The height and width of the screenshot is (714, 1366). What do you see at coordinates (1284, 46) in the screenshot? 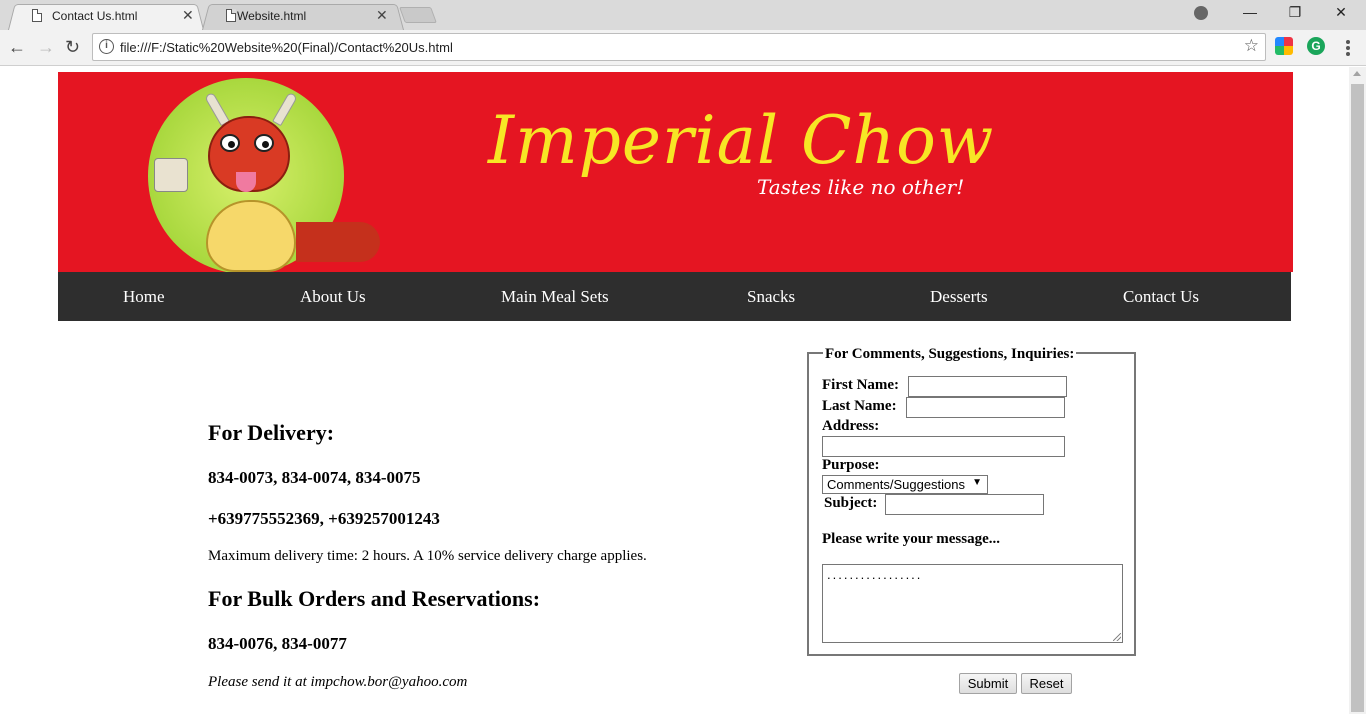
I see `extension-icon` at bounding box center [1284, 46].